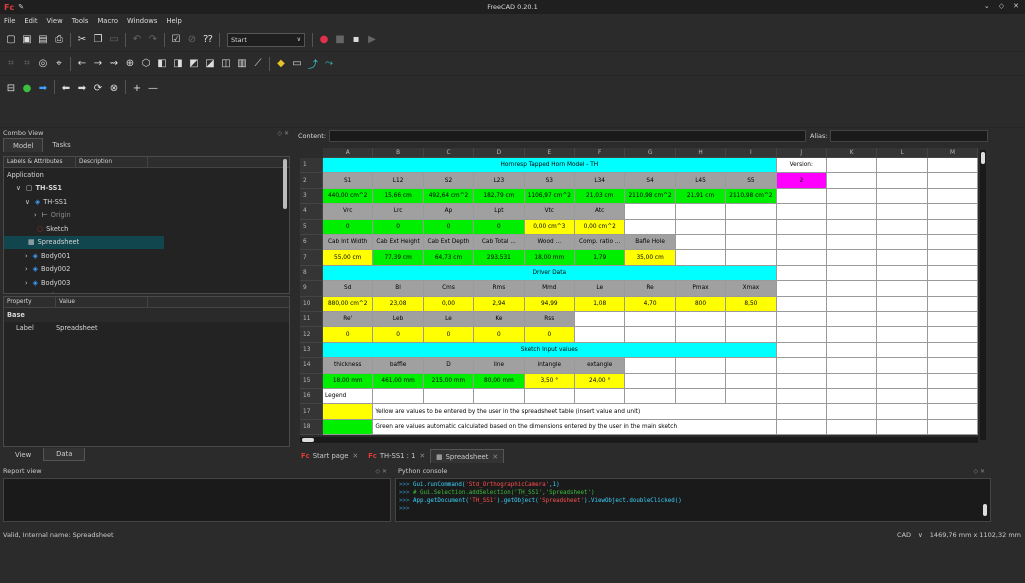 The height and width of the screenshot is (583, 1025). What do you see at coordinates (449, 335) in the screenshot?
I see `sheet-cell: 0` at bounding box center [449, 335].